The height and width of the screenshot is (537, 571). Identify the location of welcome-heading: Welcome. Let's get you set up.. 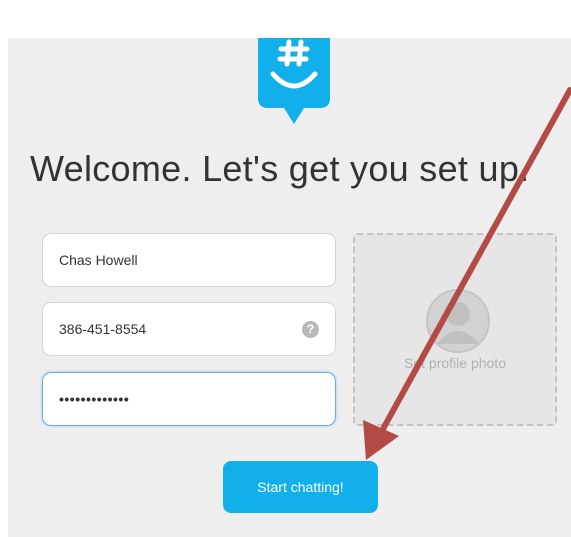
(280, 168).